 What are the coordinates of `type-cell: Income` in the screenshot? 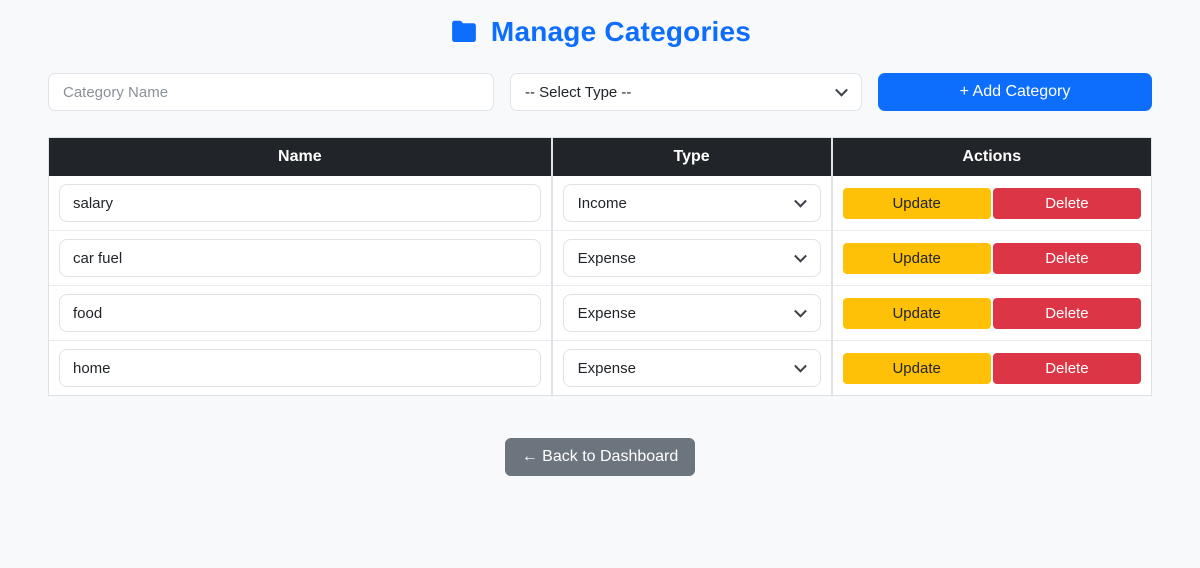 It's located at (692, 203).